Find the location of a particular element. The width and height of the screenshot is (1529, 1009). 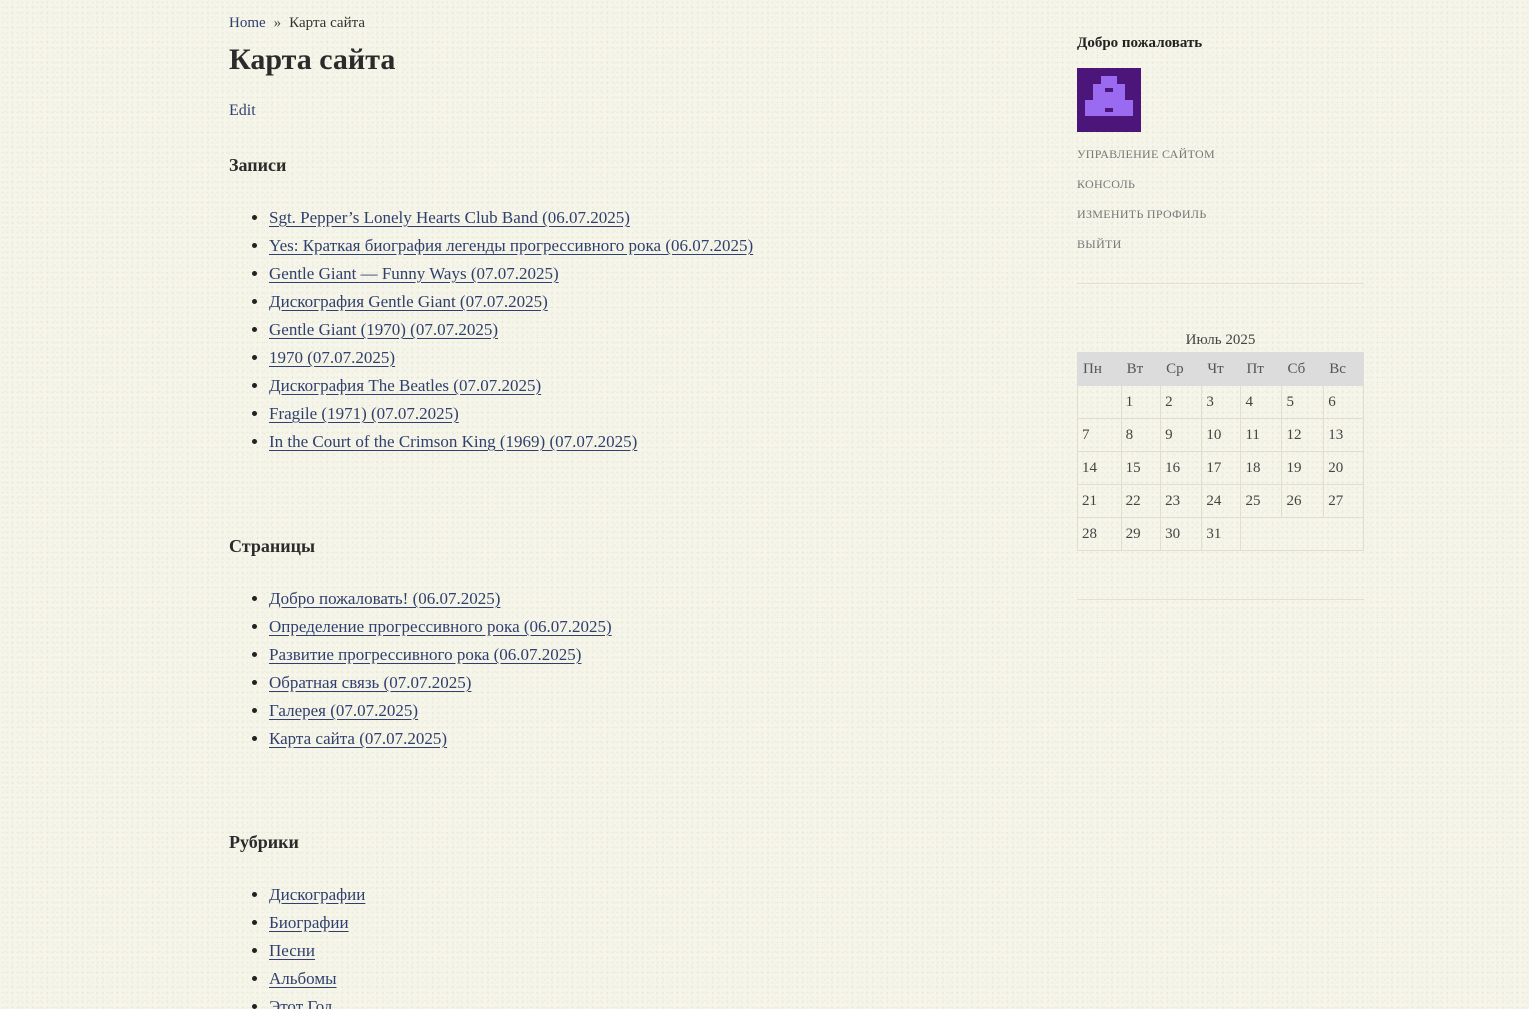

page-item: Добро пожаловать! (06.07.2025) is located at coordinates (440, 599).